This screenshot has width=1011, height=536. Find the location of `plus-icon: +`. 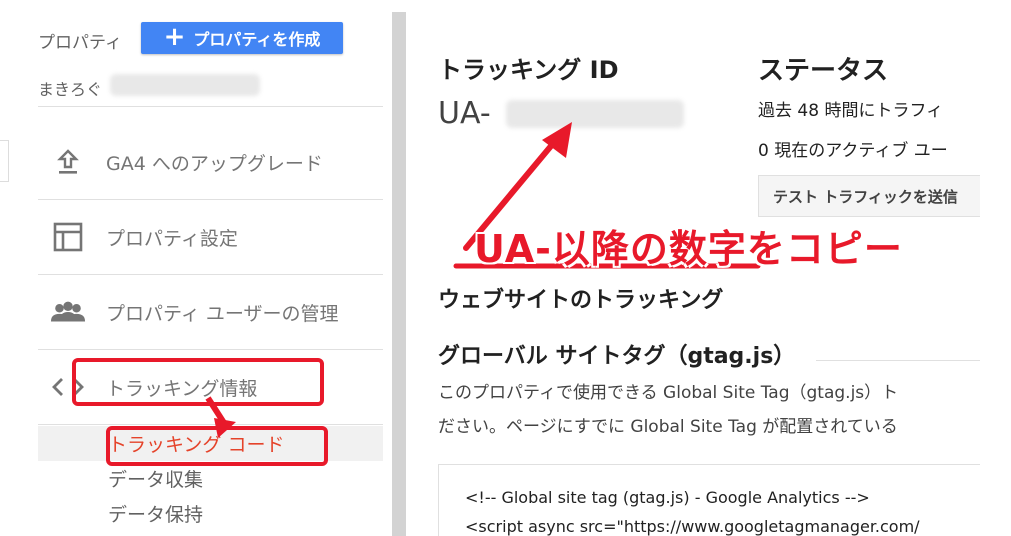

plus-icon: + is located at coordinates (174, 37).